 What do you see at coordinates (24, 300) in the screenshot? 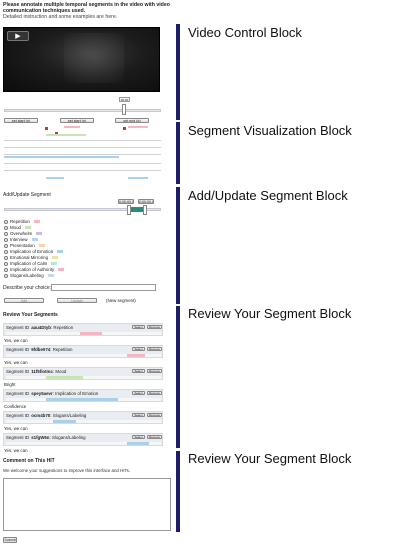
I see `add-button: Add` at bounding box center [24, 300].